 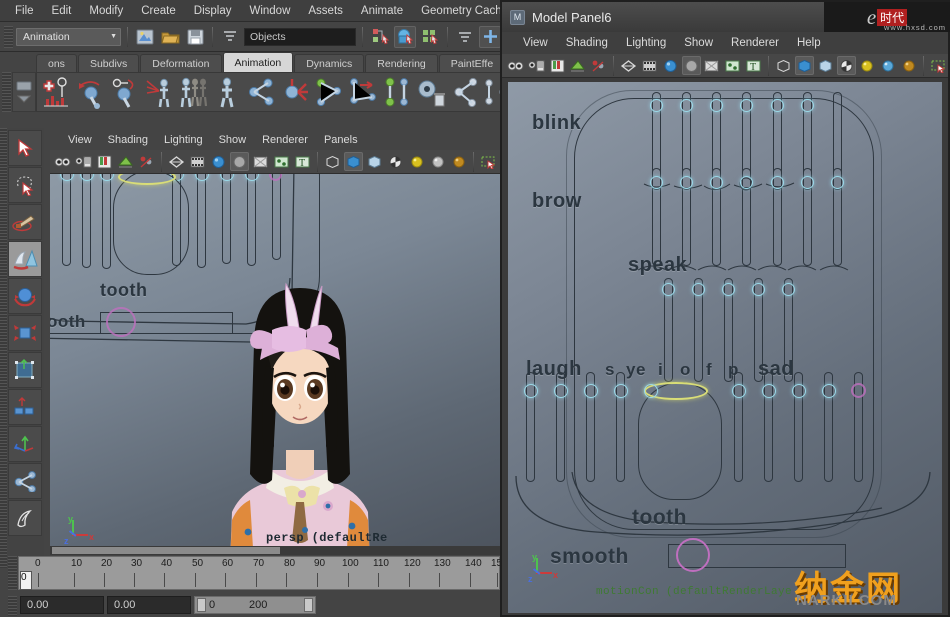 What do you see at coordinates (308, 605) in the screenshot?
I see `range-end-handle` at bounding box center [308, 605].